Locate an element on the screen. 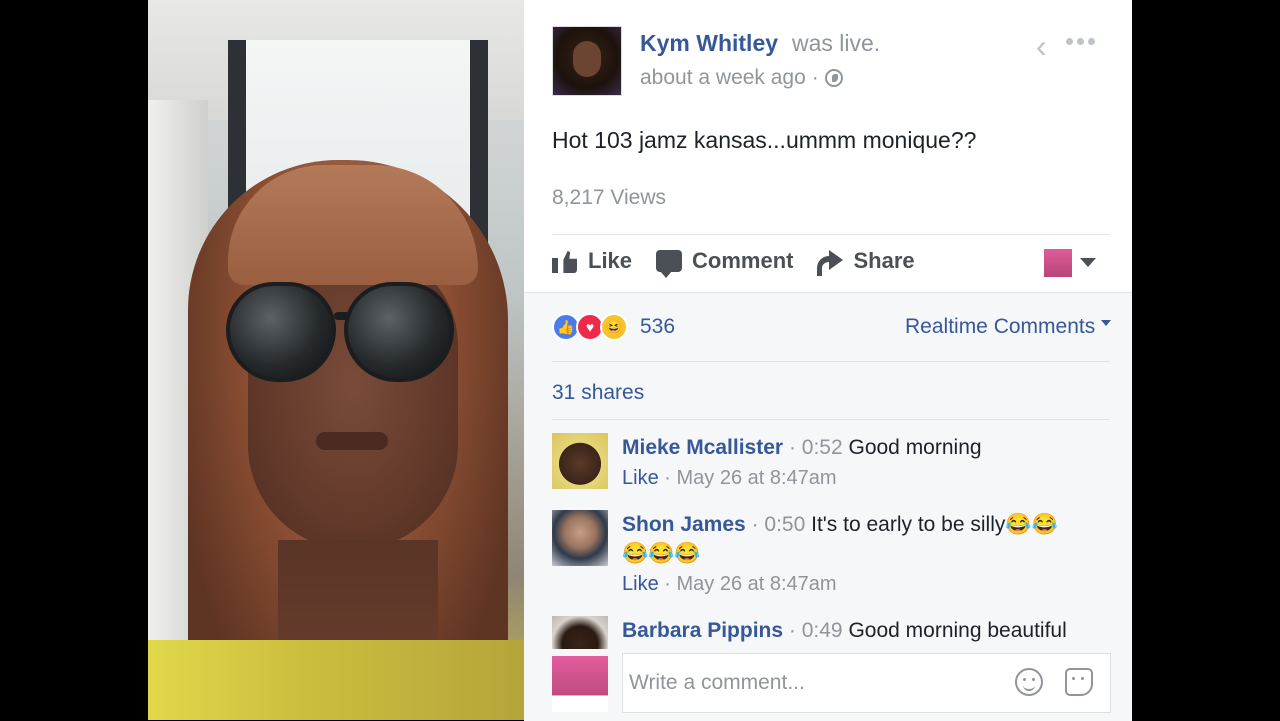 The height and width of the screenshot is (721, 1280). globe-icon is located at coordinates (833, 78).